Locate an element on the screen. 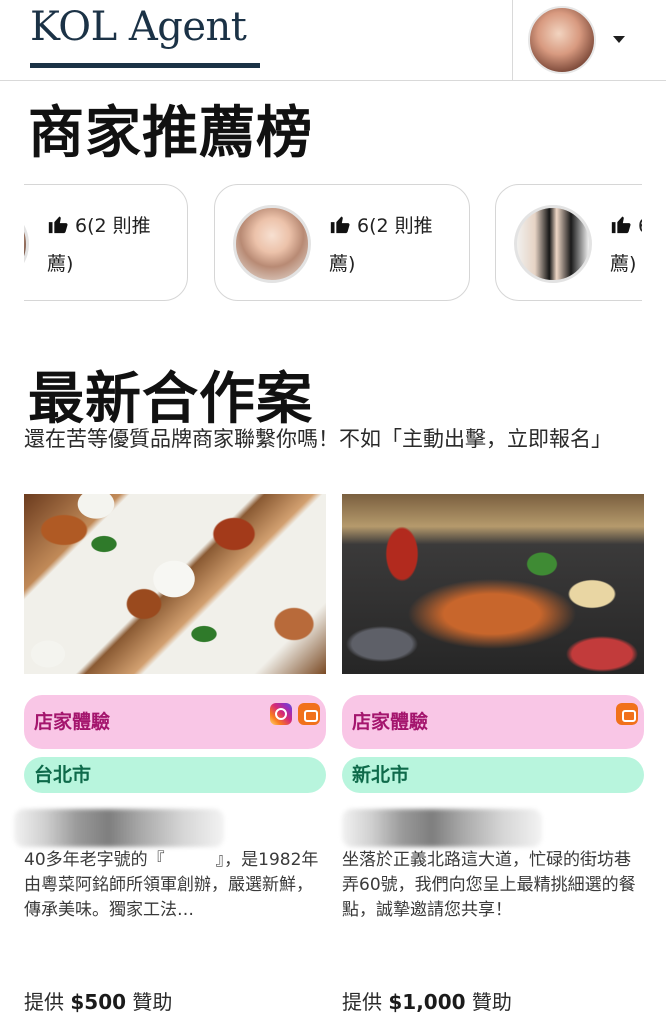 The width and height of the screenshot is (666, 1024). campaign-sponsor: 提供 $1,000 贊助 is located at coordinates (427, 1002).